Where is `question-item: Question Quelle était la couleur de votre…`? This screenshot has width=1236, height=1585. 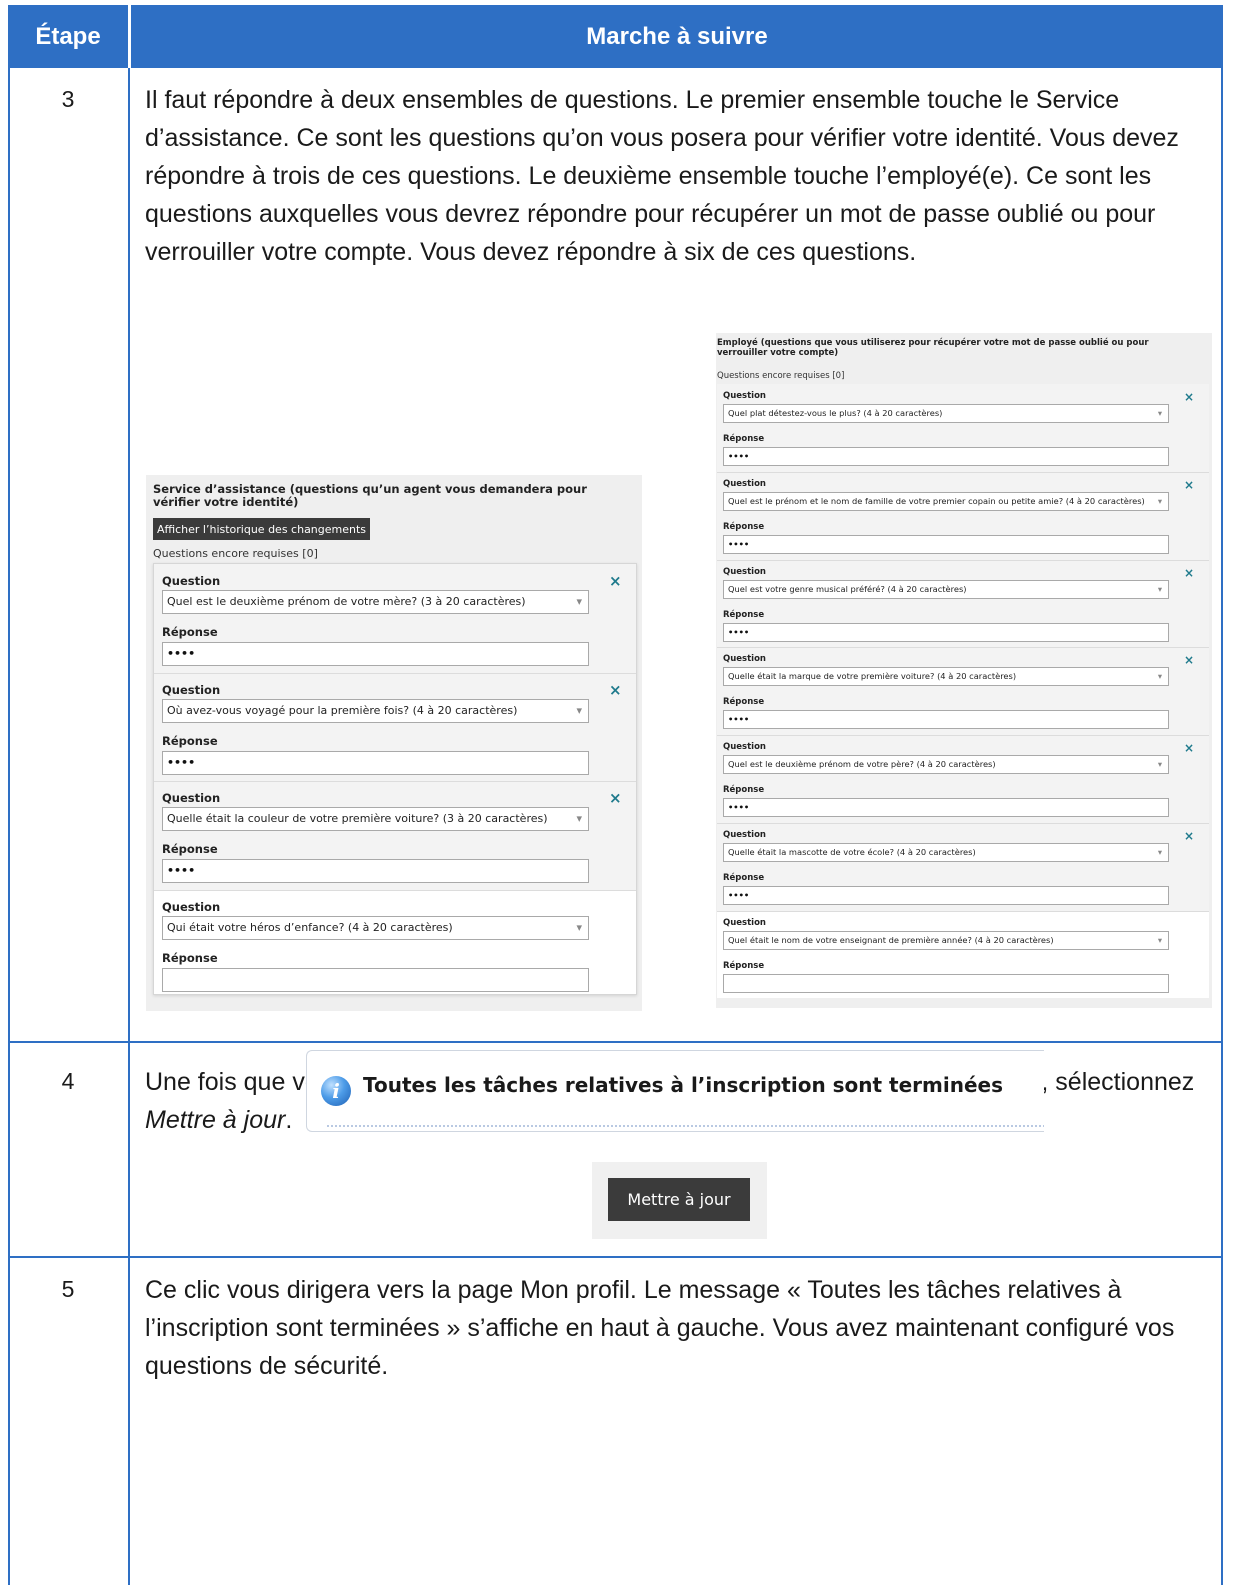 question-item: Question Quelle était la couleur de votre… is located at coordinates (395, 835).